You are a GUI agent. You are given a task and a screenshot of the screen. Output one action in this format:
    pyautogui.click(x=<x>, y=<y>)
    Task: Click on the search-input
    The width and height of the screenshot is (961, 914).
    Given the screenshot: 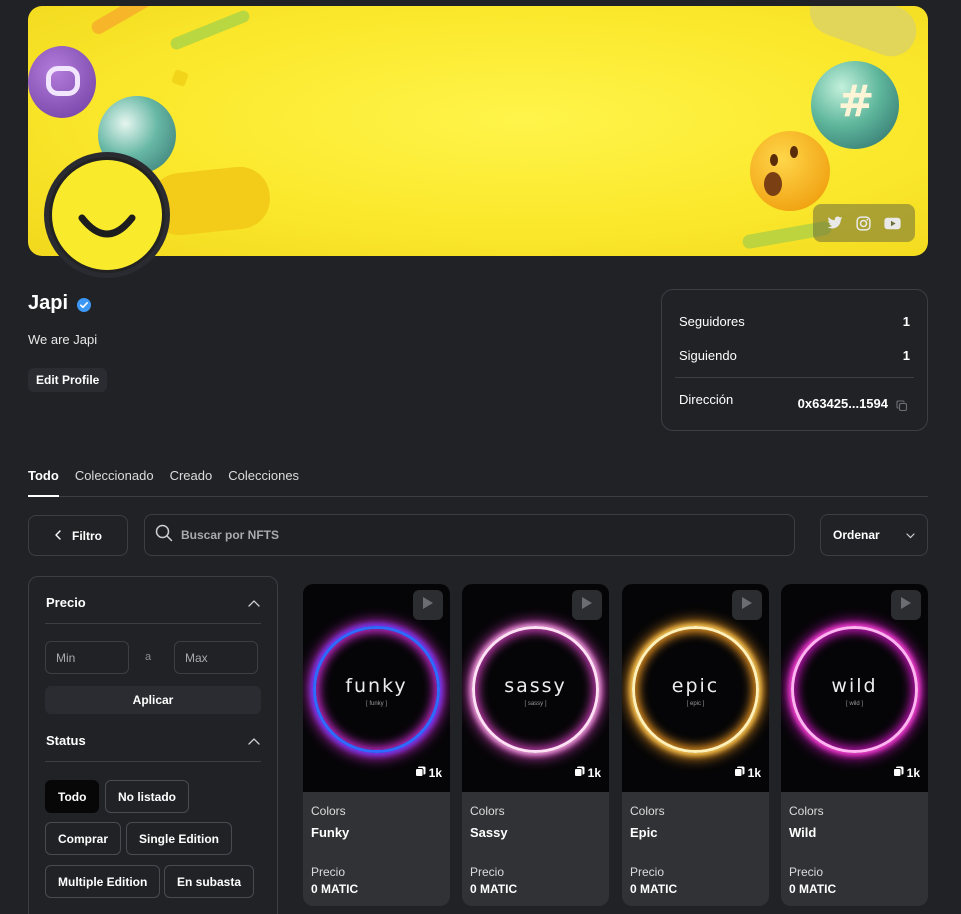 What is the action you would take?
    pyautogui.click(x=471, y=535)
    